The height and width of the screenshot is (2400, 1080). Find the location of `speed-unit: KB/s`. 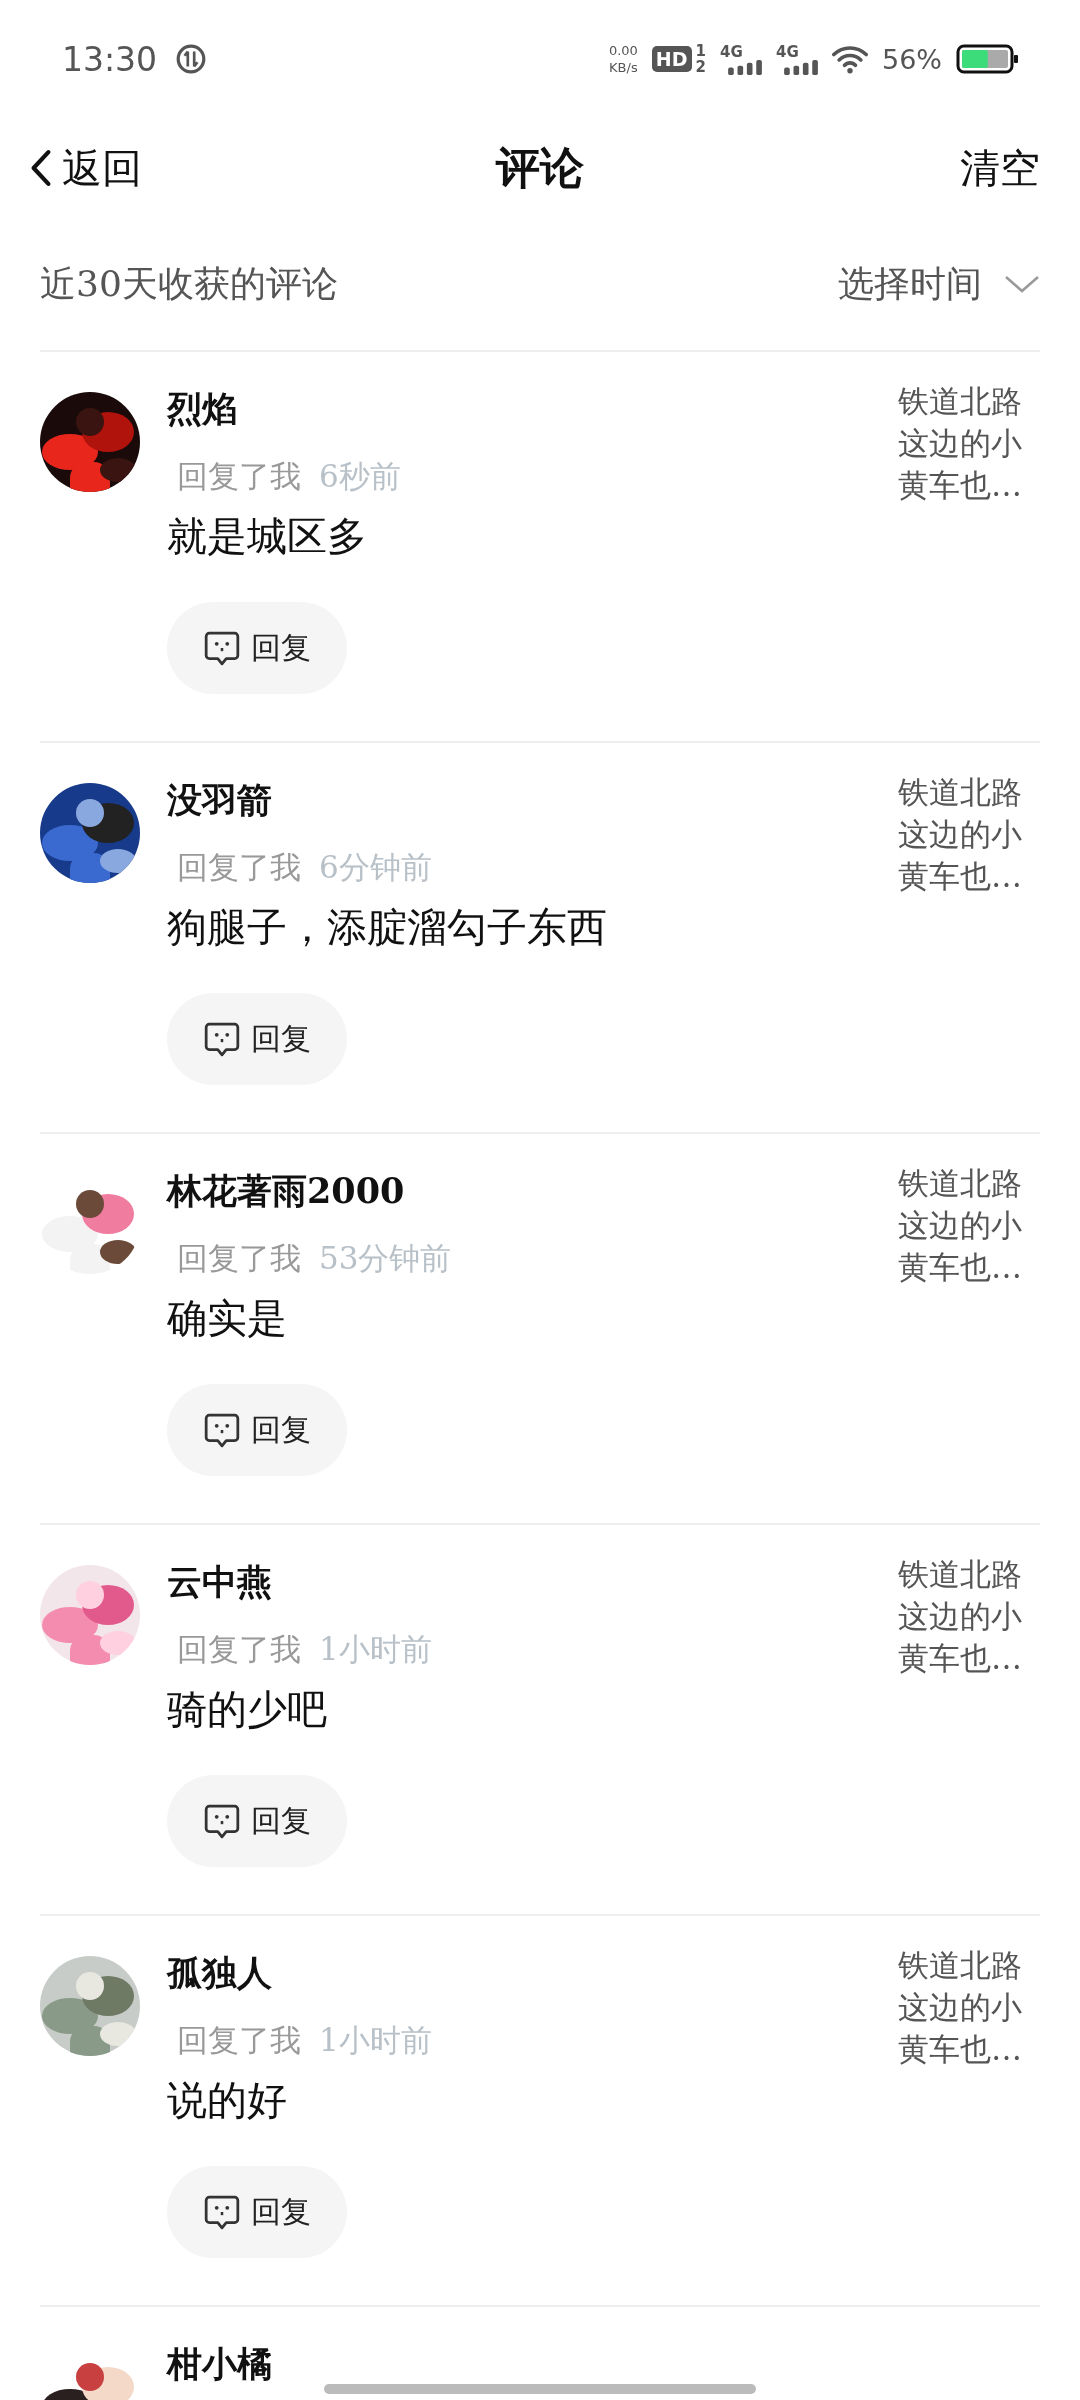

speed-unit: KB/s is located at coordinates (623, 67).